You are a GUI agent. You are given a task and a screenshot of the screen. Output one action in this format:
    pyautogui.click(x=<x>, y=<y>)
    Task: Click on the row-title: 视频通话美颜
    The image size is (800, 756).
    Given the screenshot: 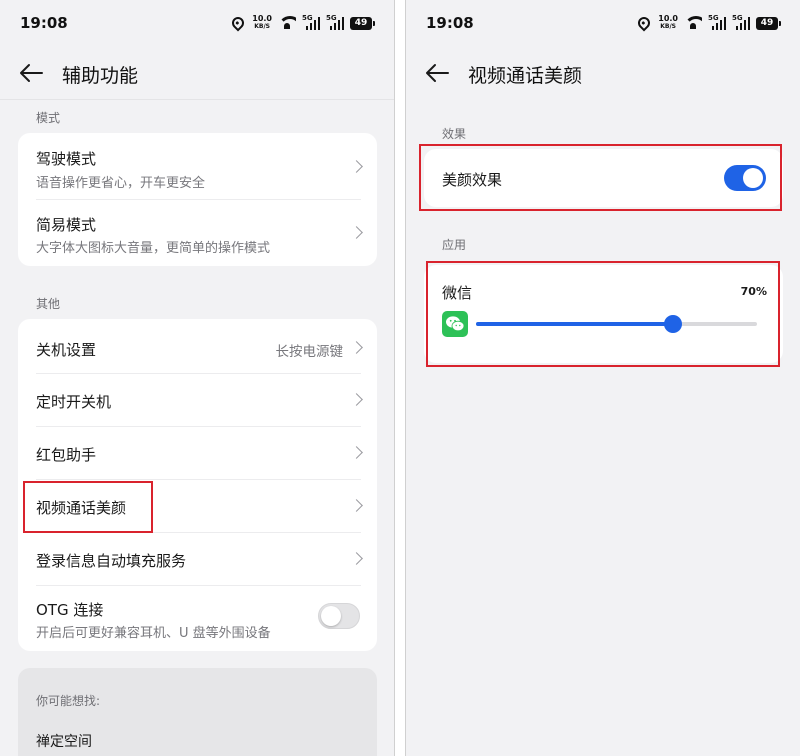 What is the action you would take?
    pyautogui.click(x=81, y=508)
    